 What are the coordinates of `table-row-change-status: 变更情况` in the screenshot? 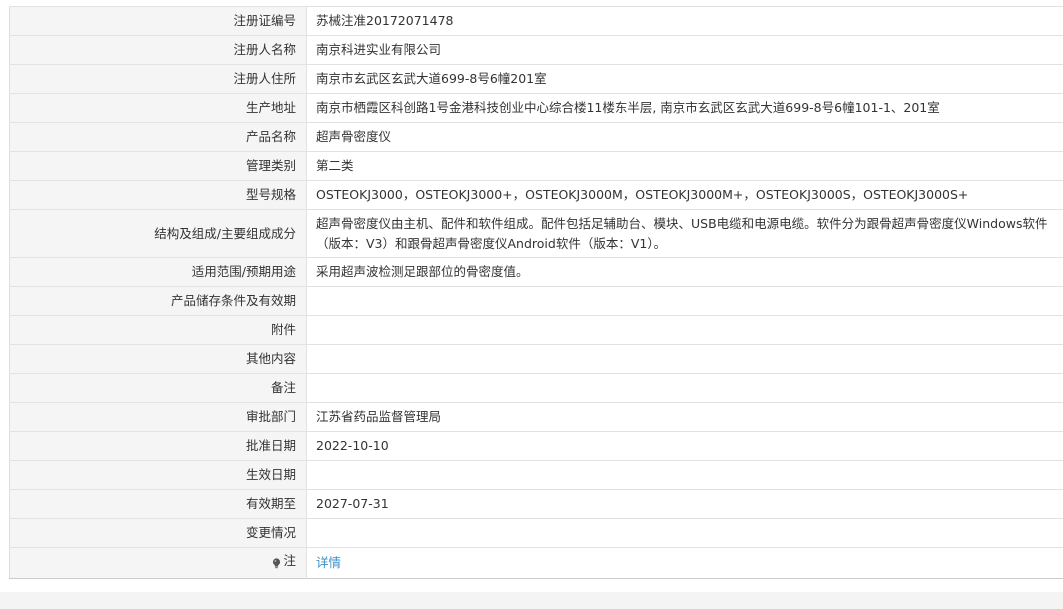 It's located at (536, 533).